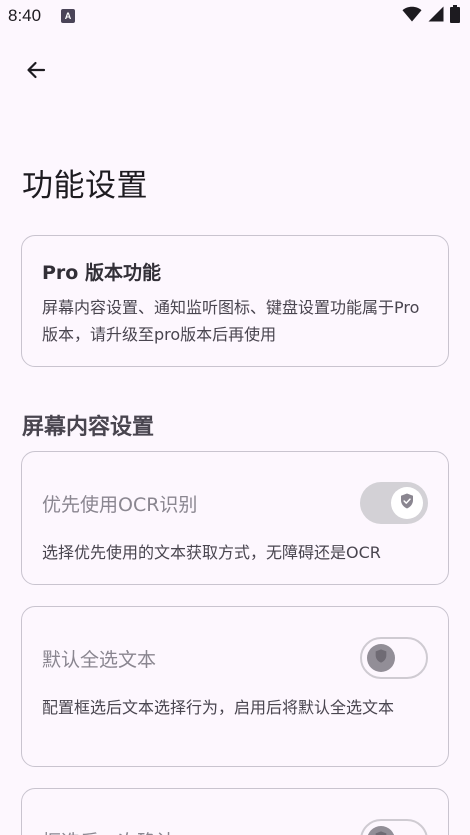  Describe the element at coordinates (235, 811) in the screenshot. I see `setting-confirm-after-selection: 框选后二次确认` at that location.